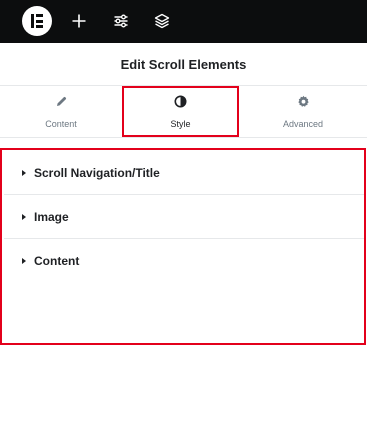 Image resolution: width=367 pixels, height=435 pixels. Describe the element at coordinates (51, 217) in the screenshot. I see `section-label: Image` at that location.